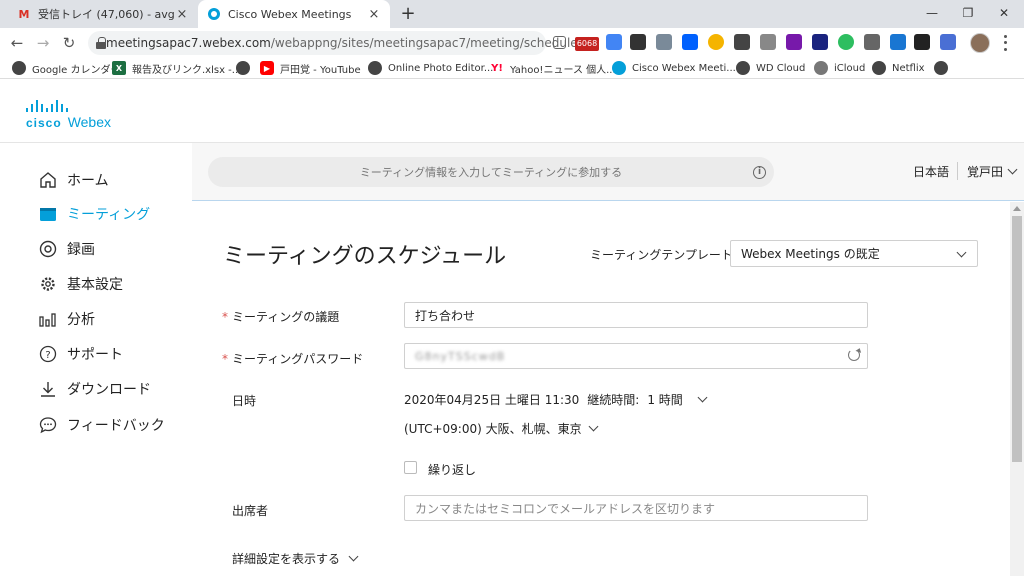 The height and width of the screenshot is (576, 1024). I want to click on advanced-settings-toggle: 詳細設定を表示する, so click(295, 558).